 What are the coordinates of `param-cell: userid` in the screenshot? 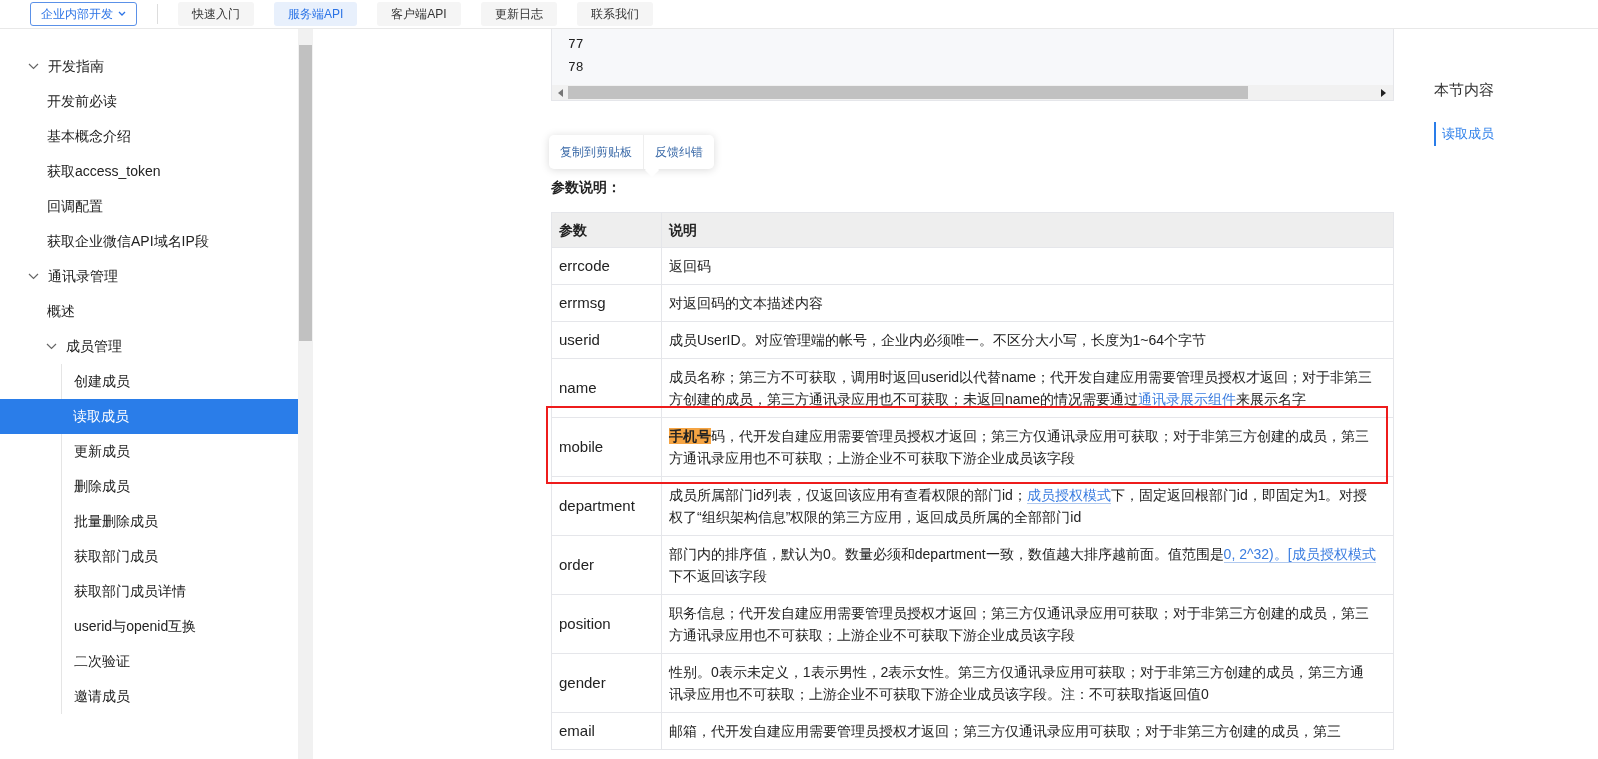 It's located at (606, 340).